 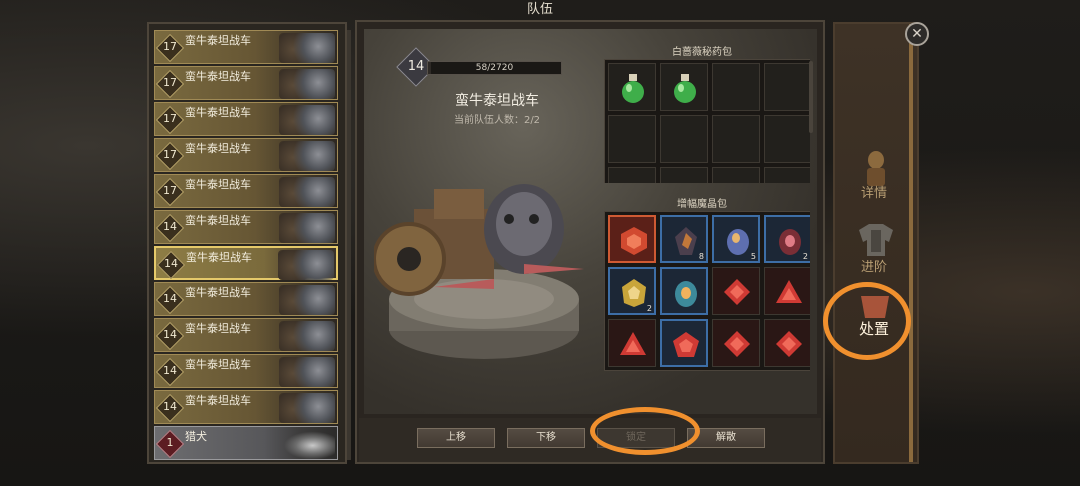 I want to click on window-title: 队伍, so click(x=539, y=9).